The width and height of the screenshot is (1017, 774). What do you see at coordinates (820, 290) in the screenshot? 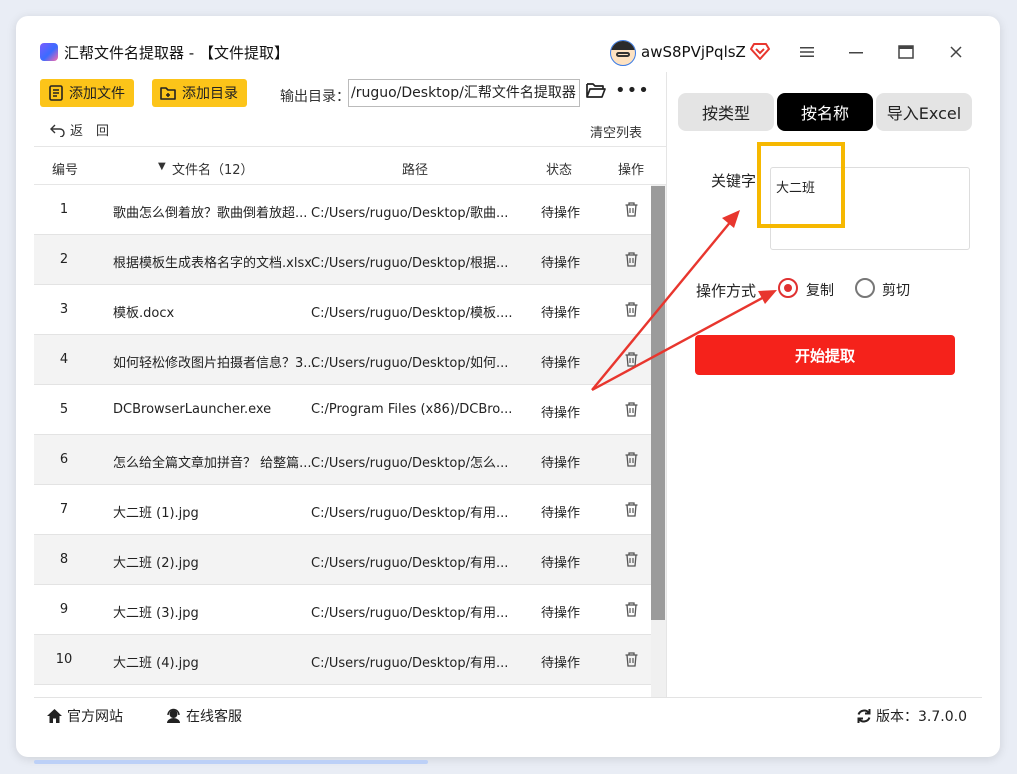
I see `radio-copy-label: 复制` at bounding box center [820, 290].